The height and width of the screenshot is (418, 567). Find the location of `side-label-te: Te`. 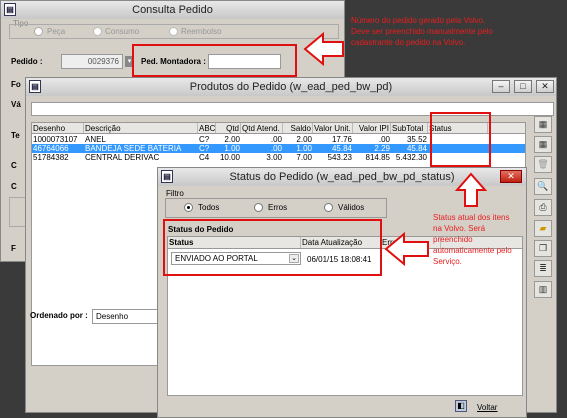

side-label-te: Te is located at coordinates (15, 135).